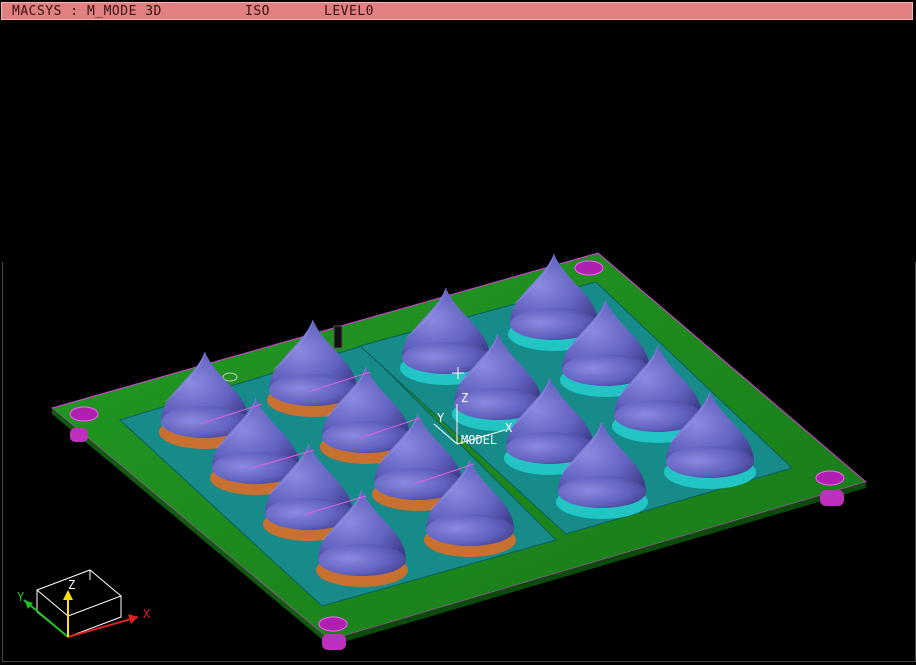 Image resolution: width=916 pixels, height=665 pixels. What do you see at coordinates (71, 585) in the screenshot?
I see `triad-z-label: Z` at bounding box center [71, 585].